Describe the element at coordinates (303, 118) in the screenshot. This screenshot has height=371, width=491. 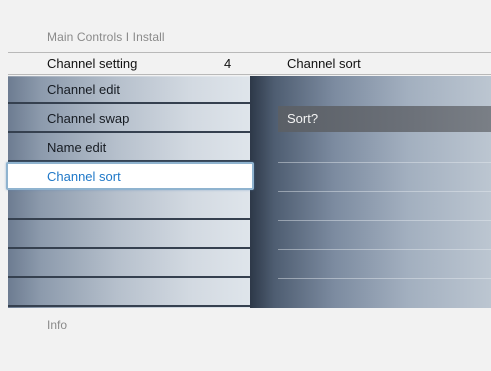
I see `sort-confirm-label: Sort?` at that location.